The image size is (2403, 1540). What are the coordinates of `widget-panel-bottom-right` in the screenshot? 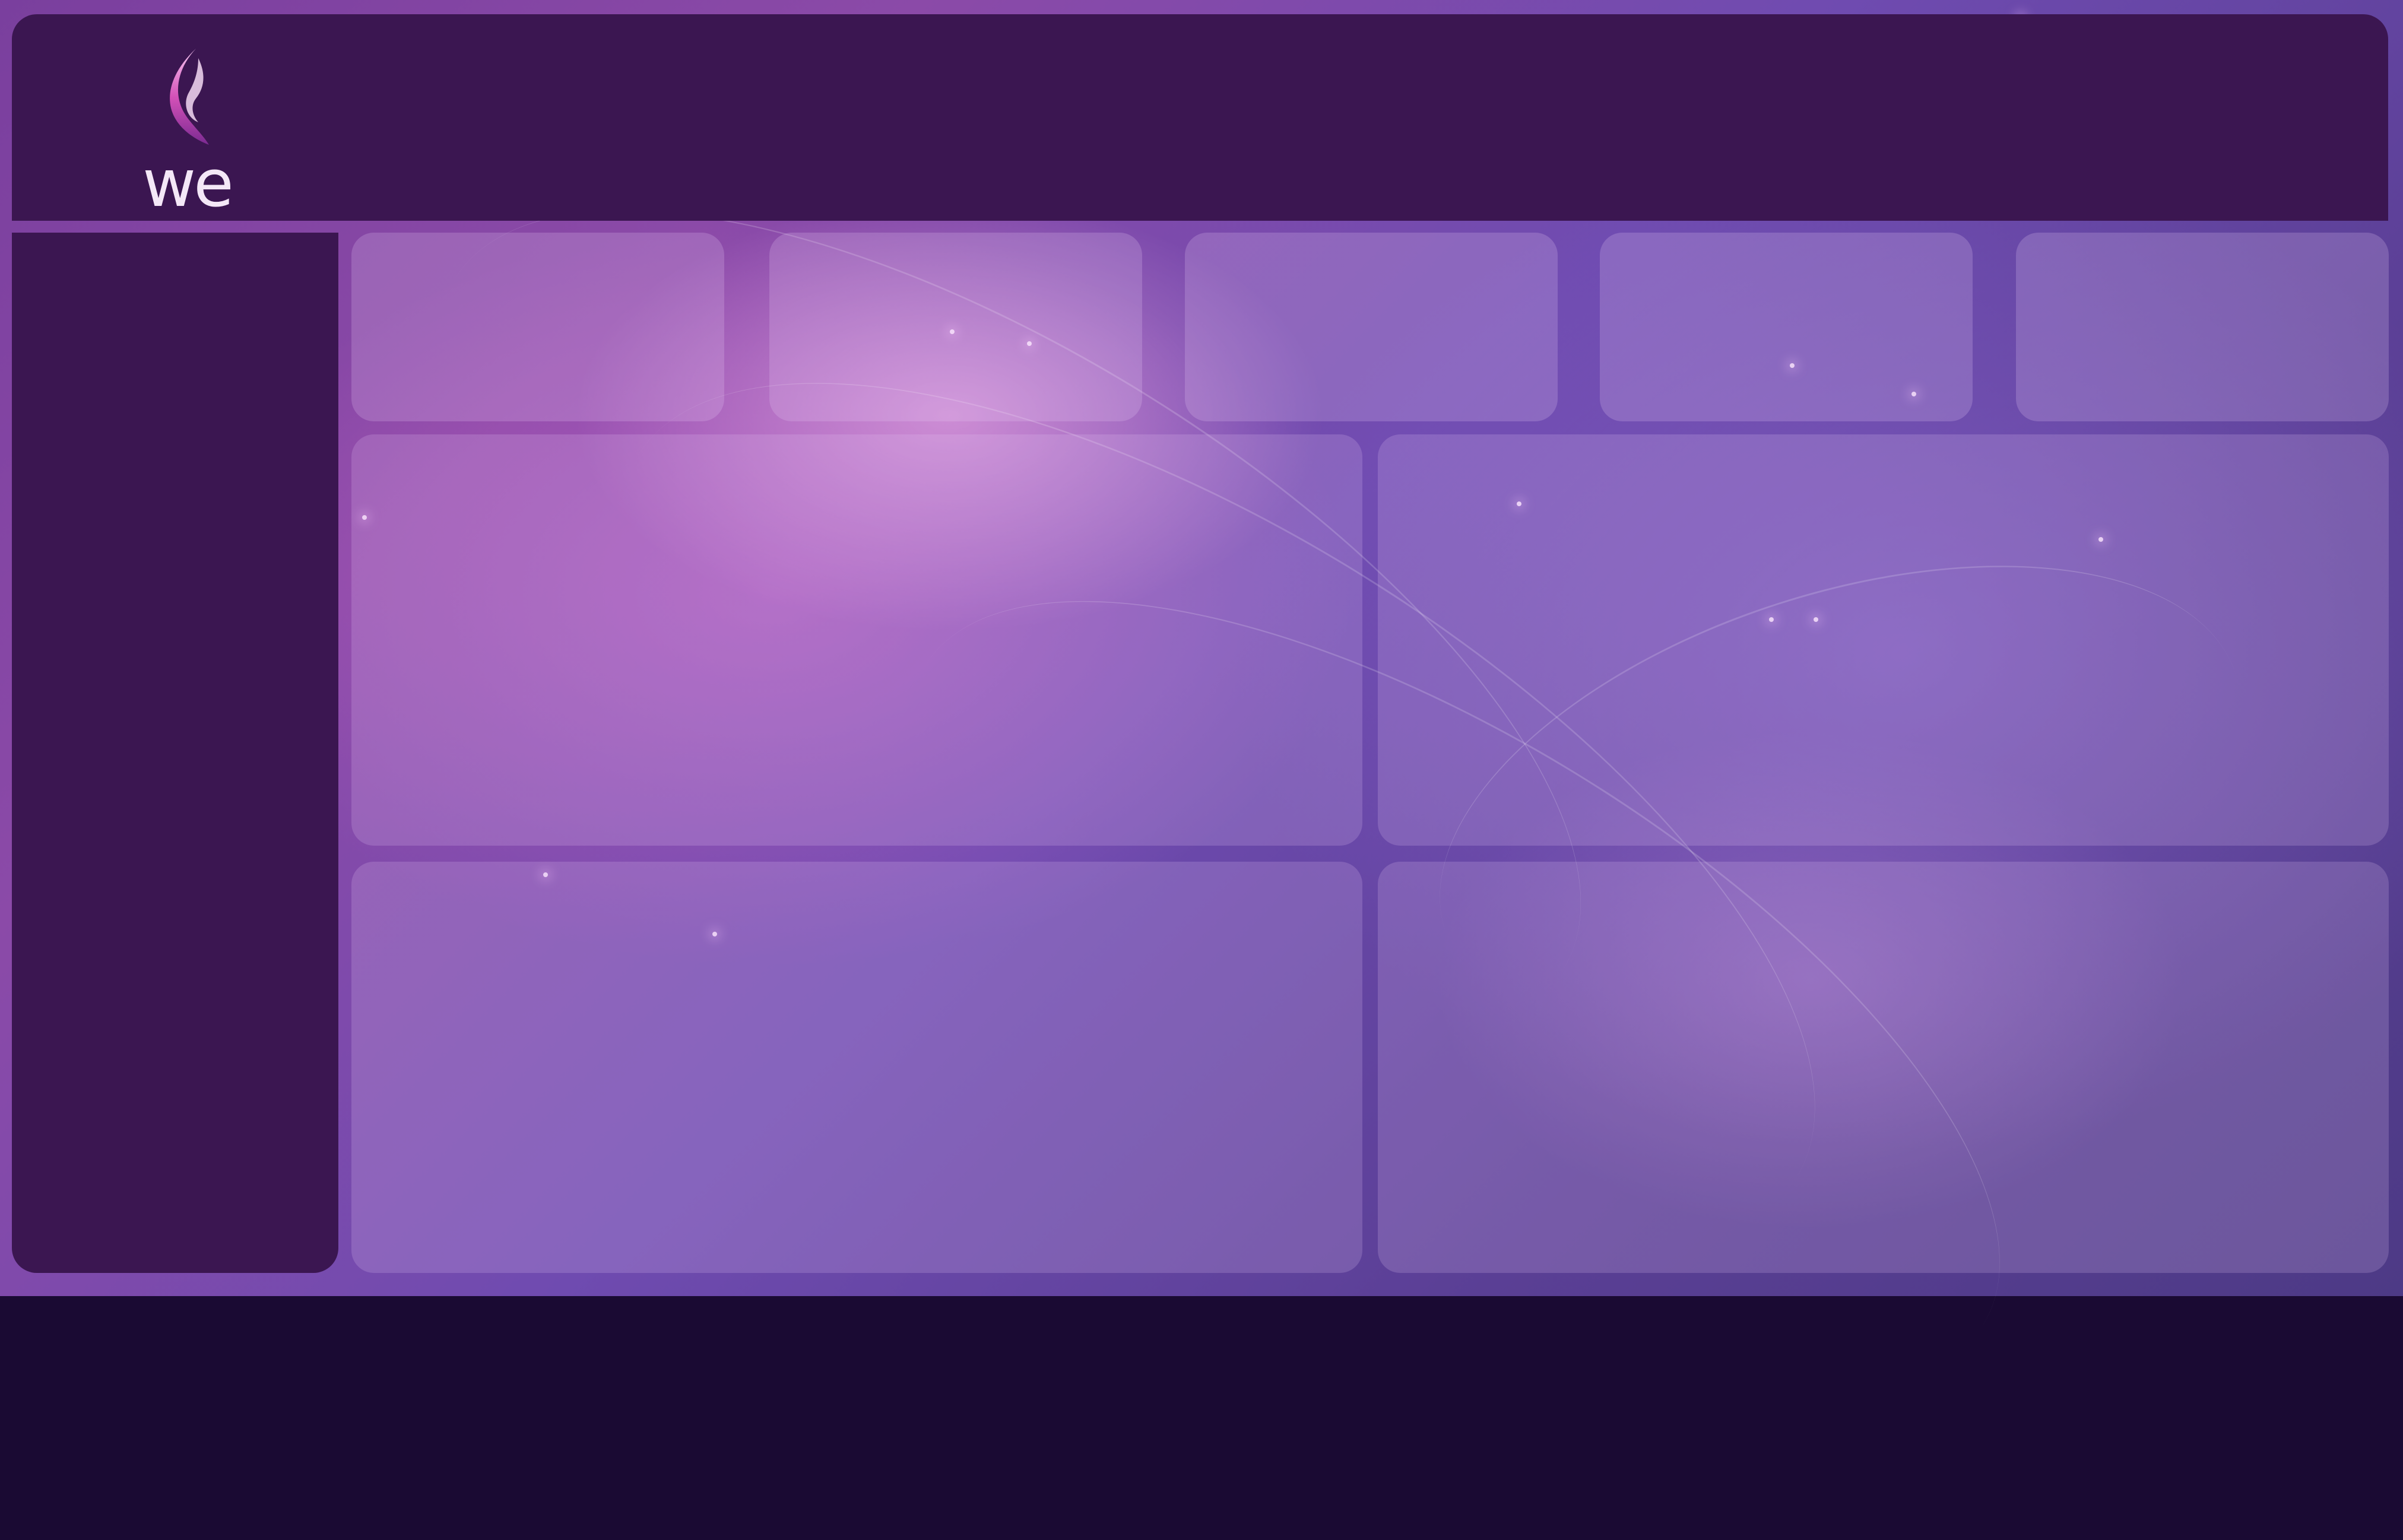 It's located at (1884, 1067).